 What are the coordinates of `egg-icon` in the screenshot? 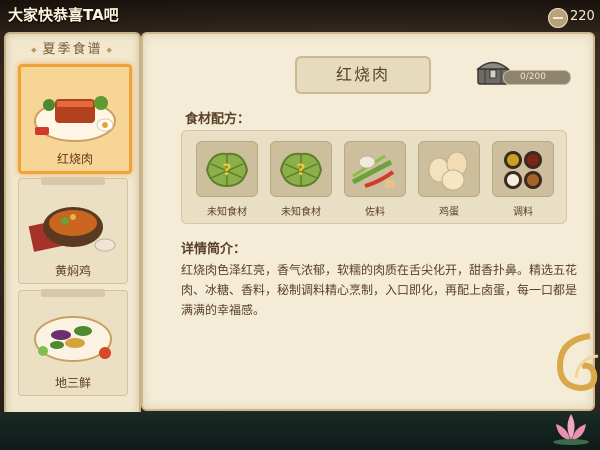 It's located at (449, 169).